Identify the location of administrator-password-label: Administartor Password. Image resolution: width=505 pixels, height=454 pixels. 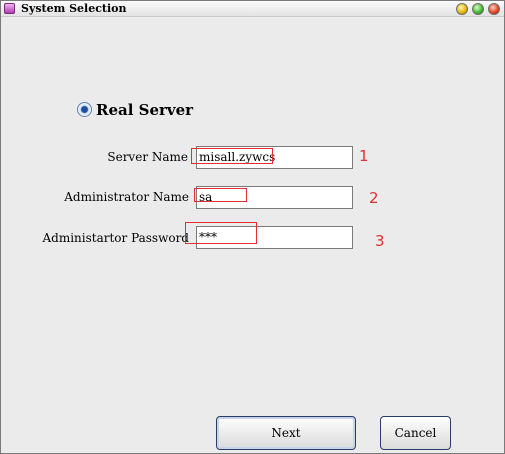
(115, 238).